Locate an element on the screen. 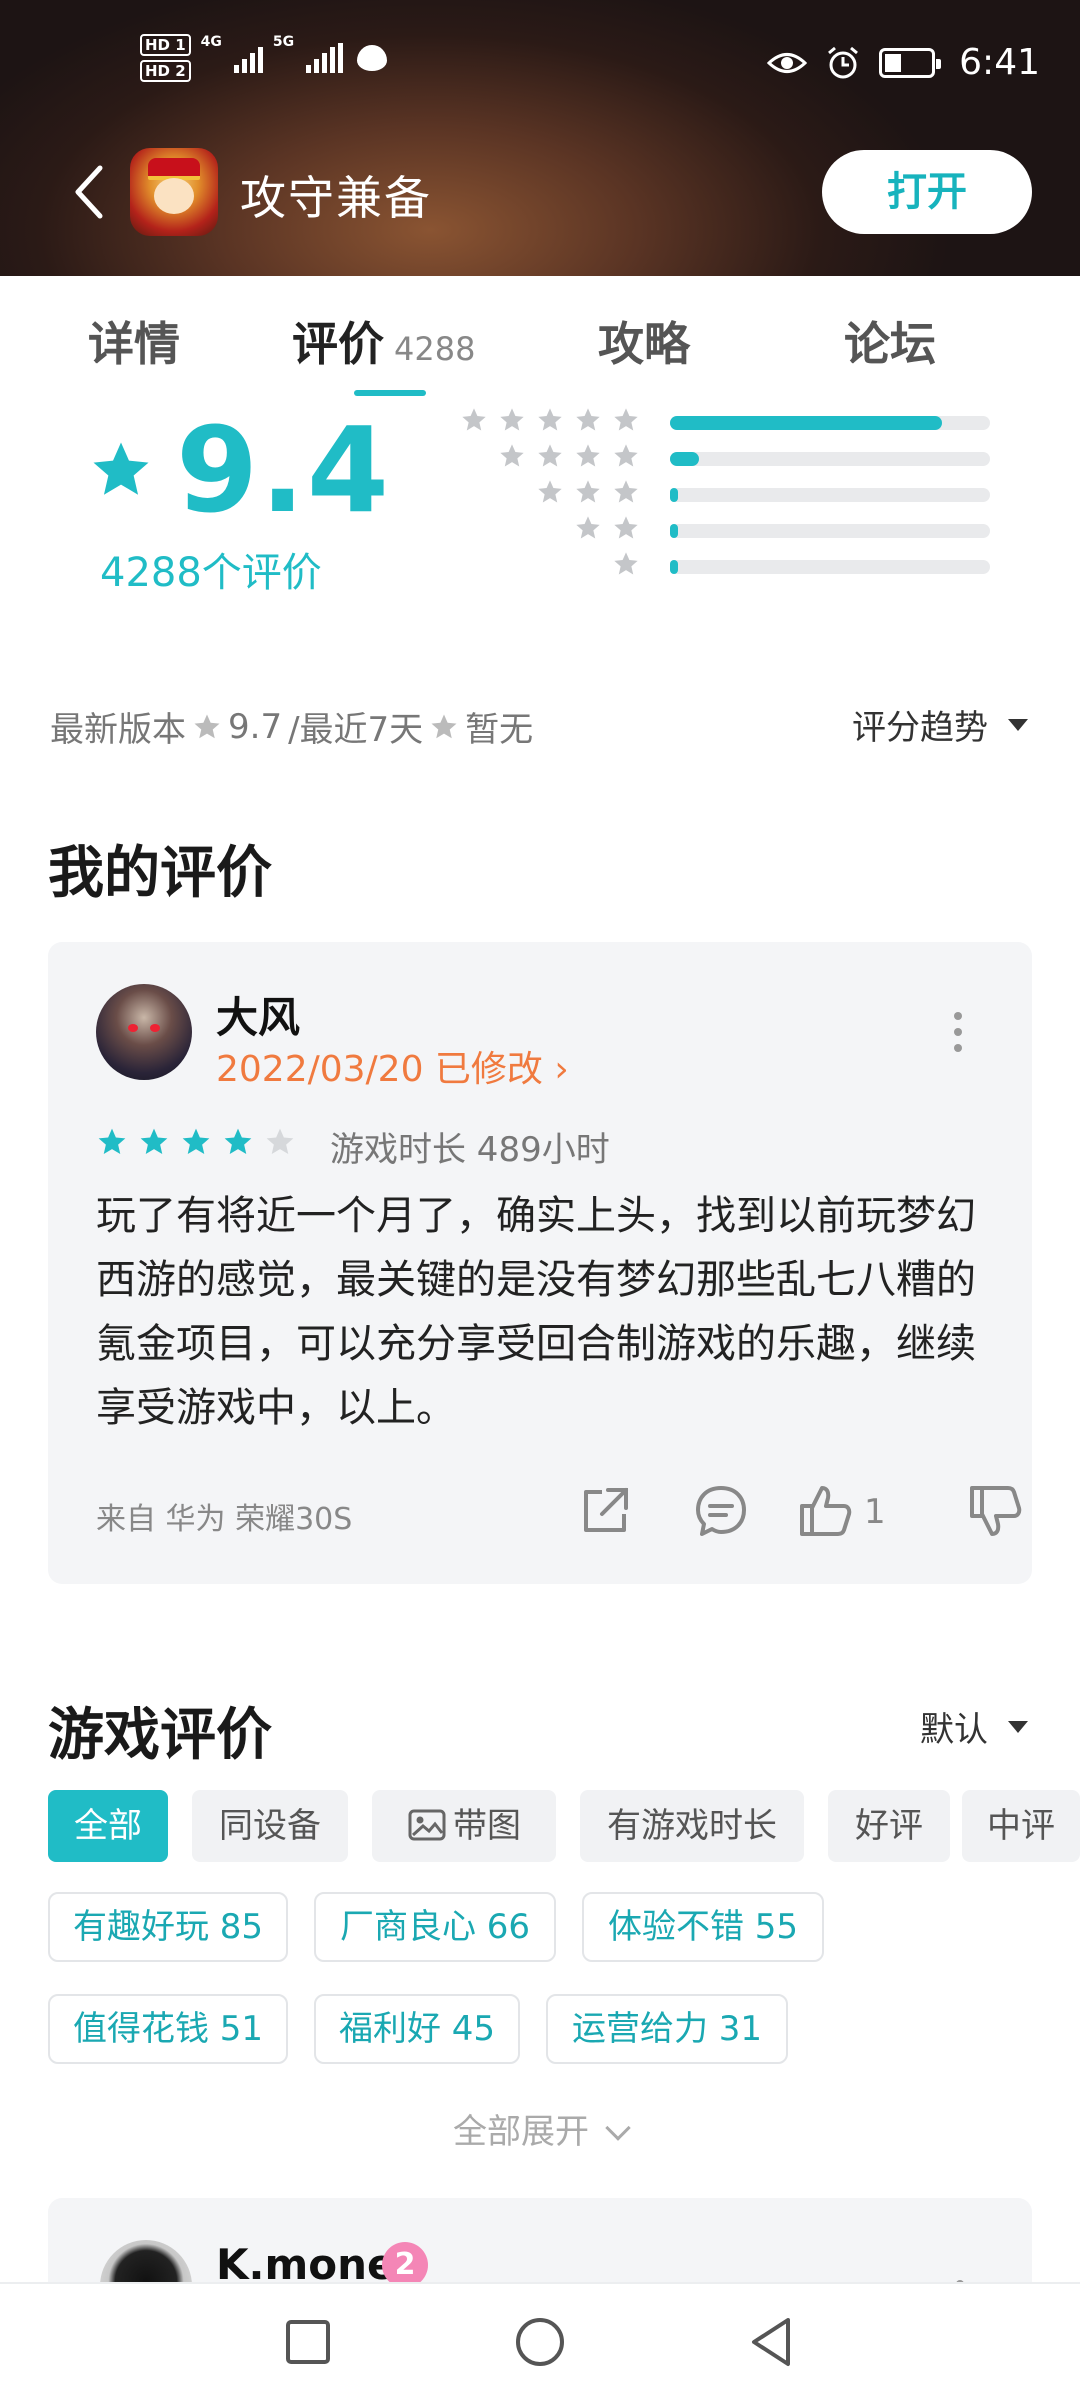 This screenshot has width=1080, height=2400. rating-row-4-star is located at coordinates (730, 457).